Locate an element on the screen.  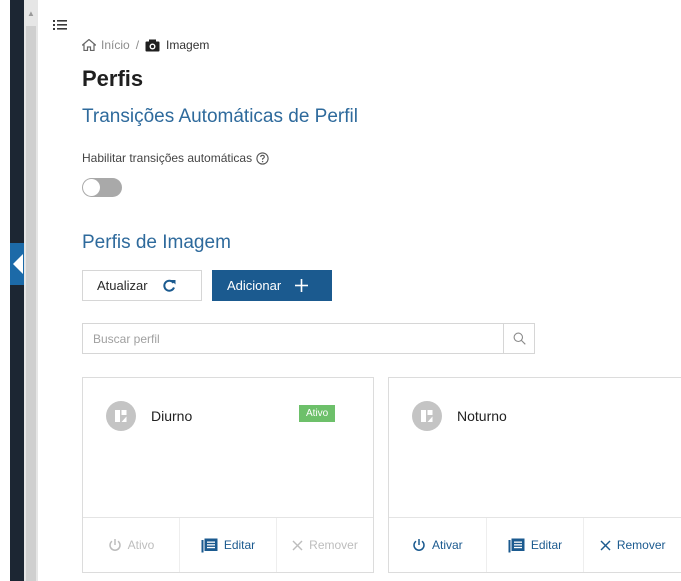
refresh-icon is located at coordinates (169, 286).